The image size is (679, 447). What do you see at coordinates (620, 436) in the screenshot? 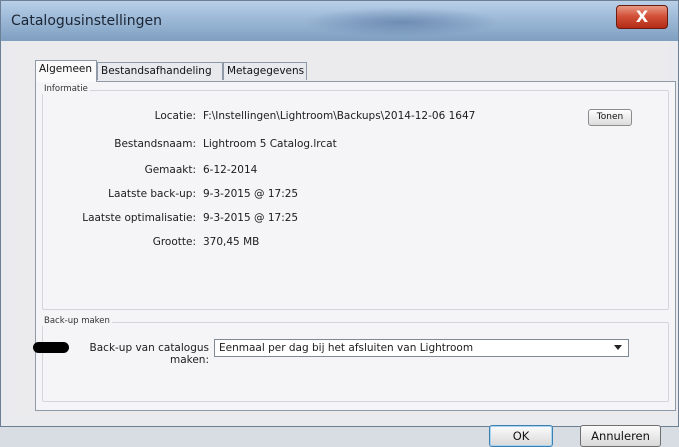
I see `cancel-button: Annuleren` at bounding box center [620, 436].